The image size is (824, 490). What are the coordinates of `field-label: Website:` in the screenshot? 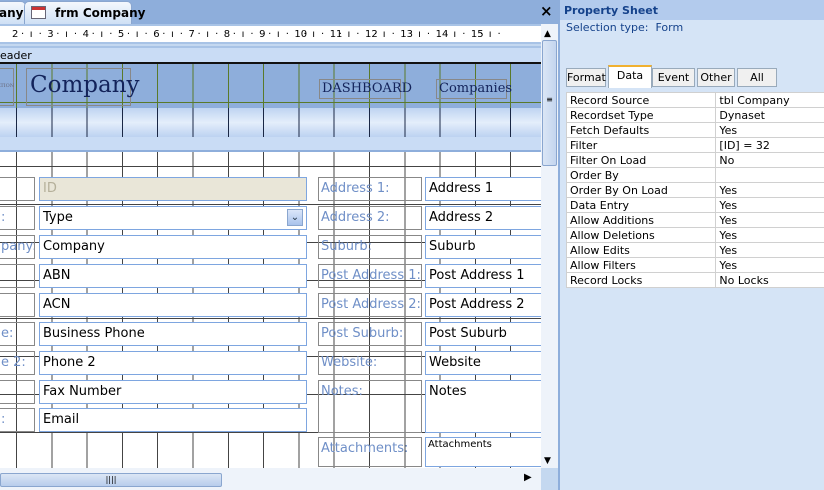 It's located at (370, 363).